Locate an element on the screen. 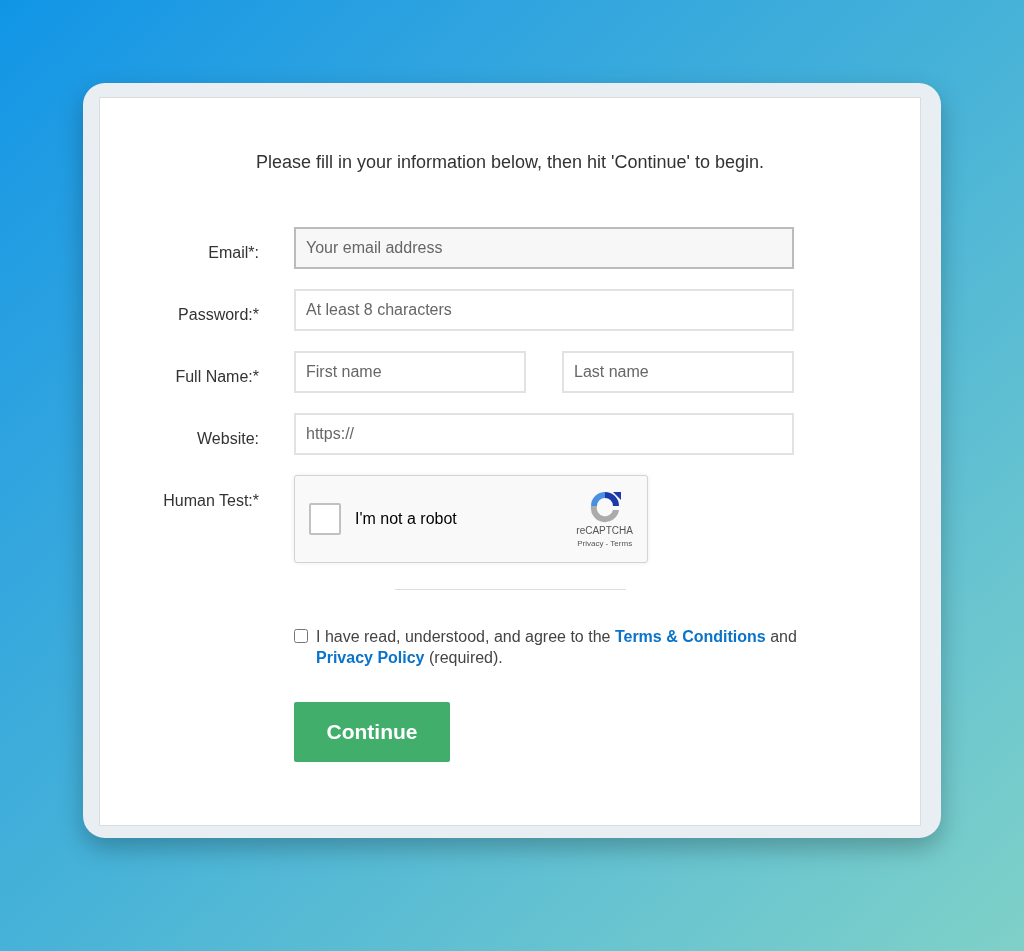 The width and height of the screenshot is (1024, 951). text-field: At least 8 characters is located at coordinates (544, 310).